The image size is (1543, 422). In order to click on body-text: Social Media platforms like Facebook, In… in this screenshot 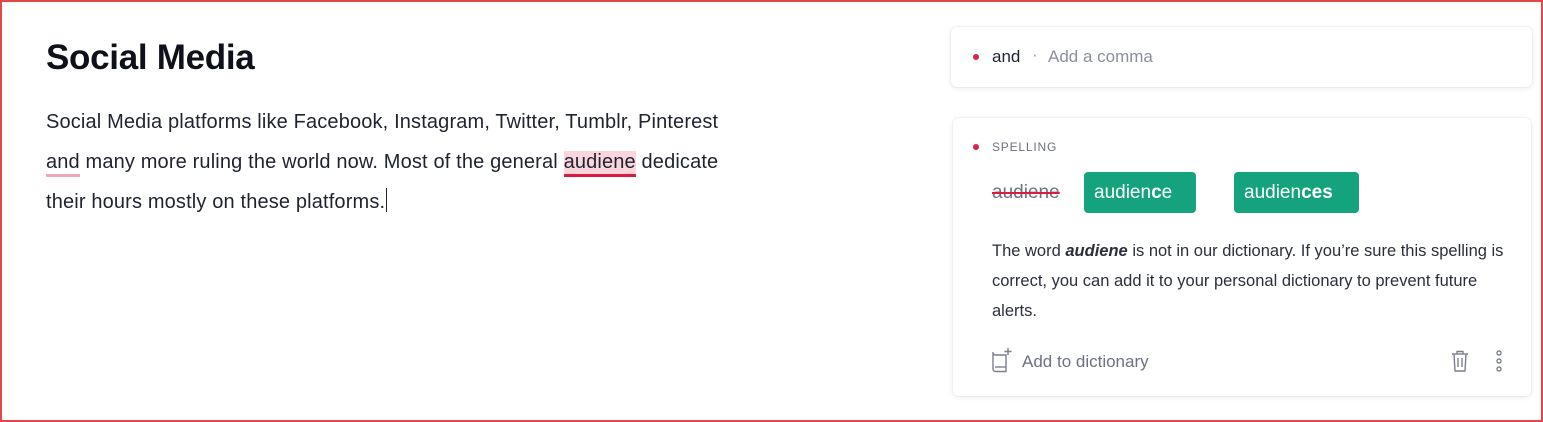, I will do `click(382, 122)`.